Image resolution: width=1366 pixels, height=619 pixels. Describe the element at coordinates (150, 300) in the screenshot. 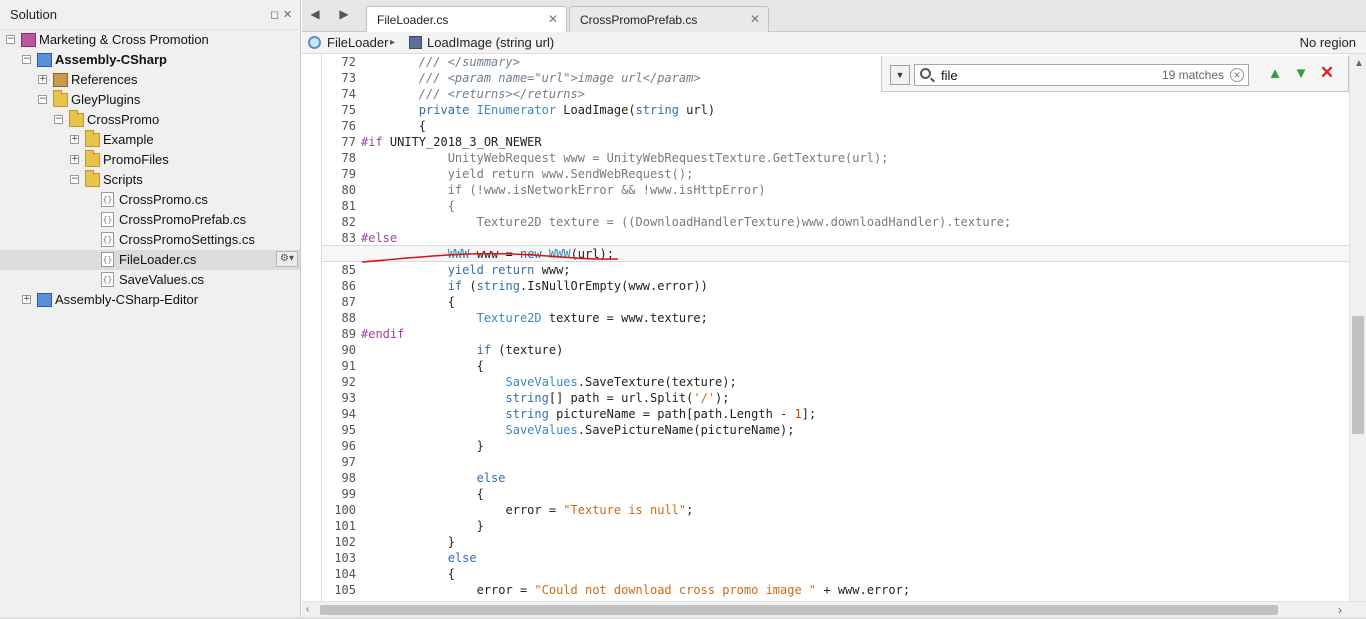

I see `tree-item: + Assembly-CSharp-Editor` at that location.